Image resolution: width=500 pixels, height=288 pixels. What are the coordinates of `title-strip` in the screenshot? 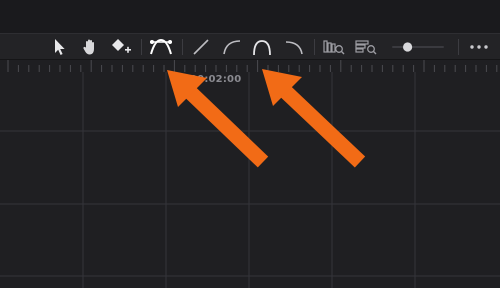 It's located at (250, 16).